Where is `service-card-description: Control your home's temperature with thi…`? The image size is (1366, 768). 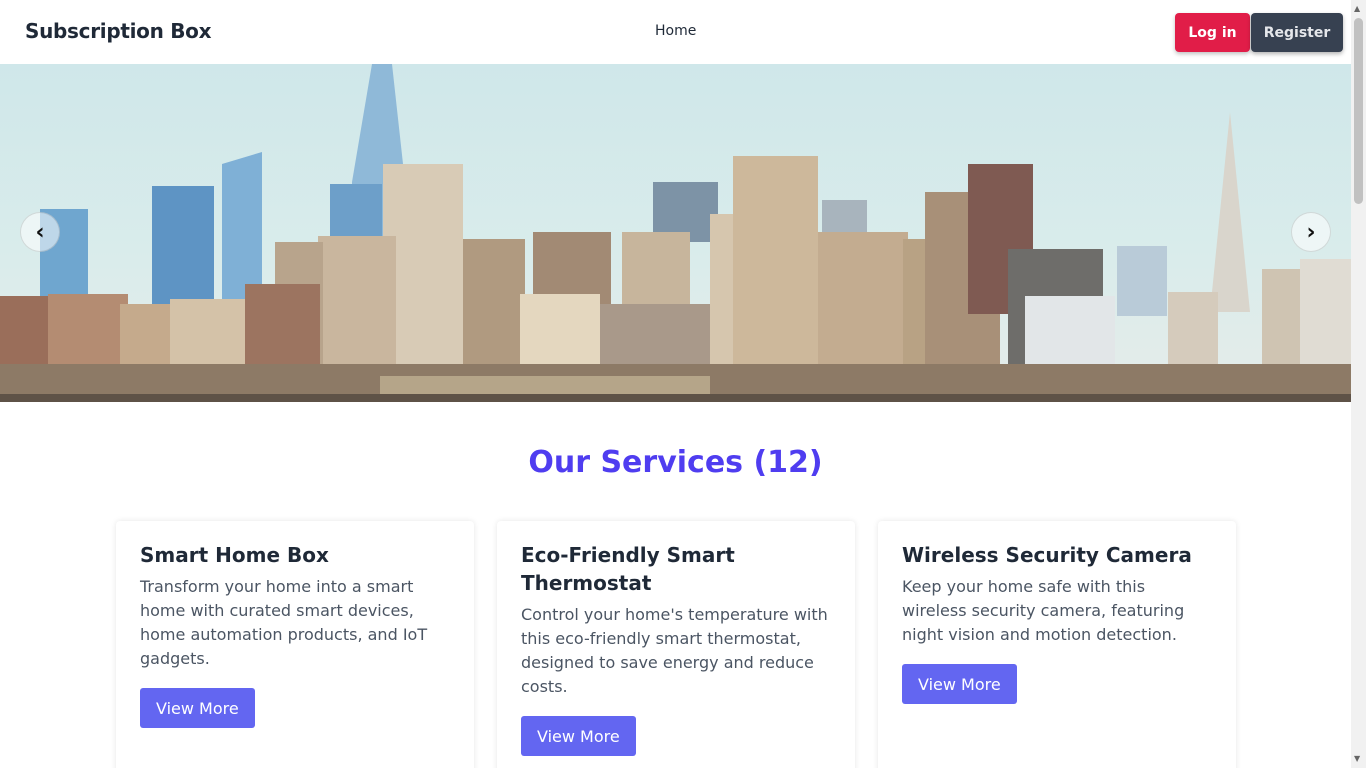
service-card-description: Control your home's temperature with thi… is located at coordinates (674, 650).